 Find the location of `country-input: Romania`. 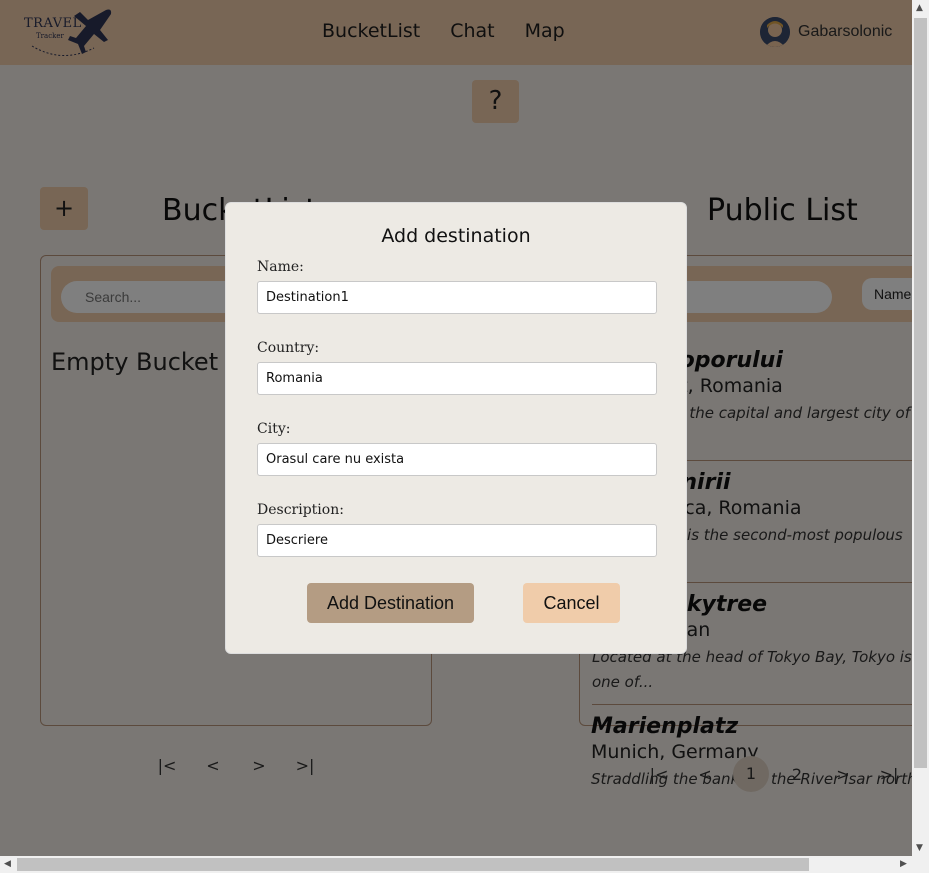

country-input: Romania is located at coordinates (457, 378).